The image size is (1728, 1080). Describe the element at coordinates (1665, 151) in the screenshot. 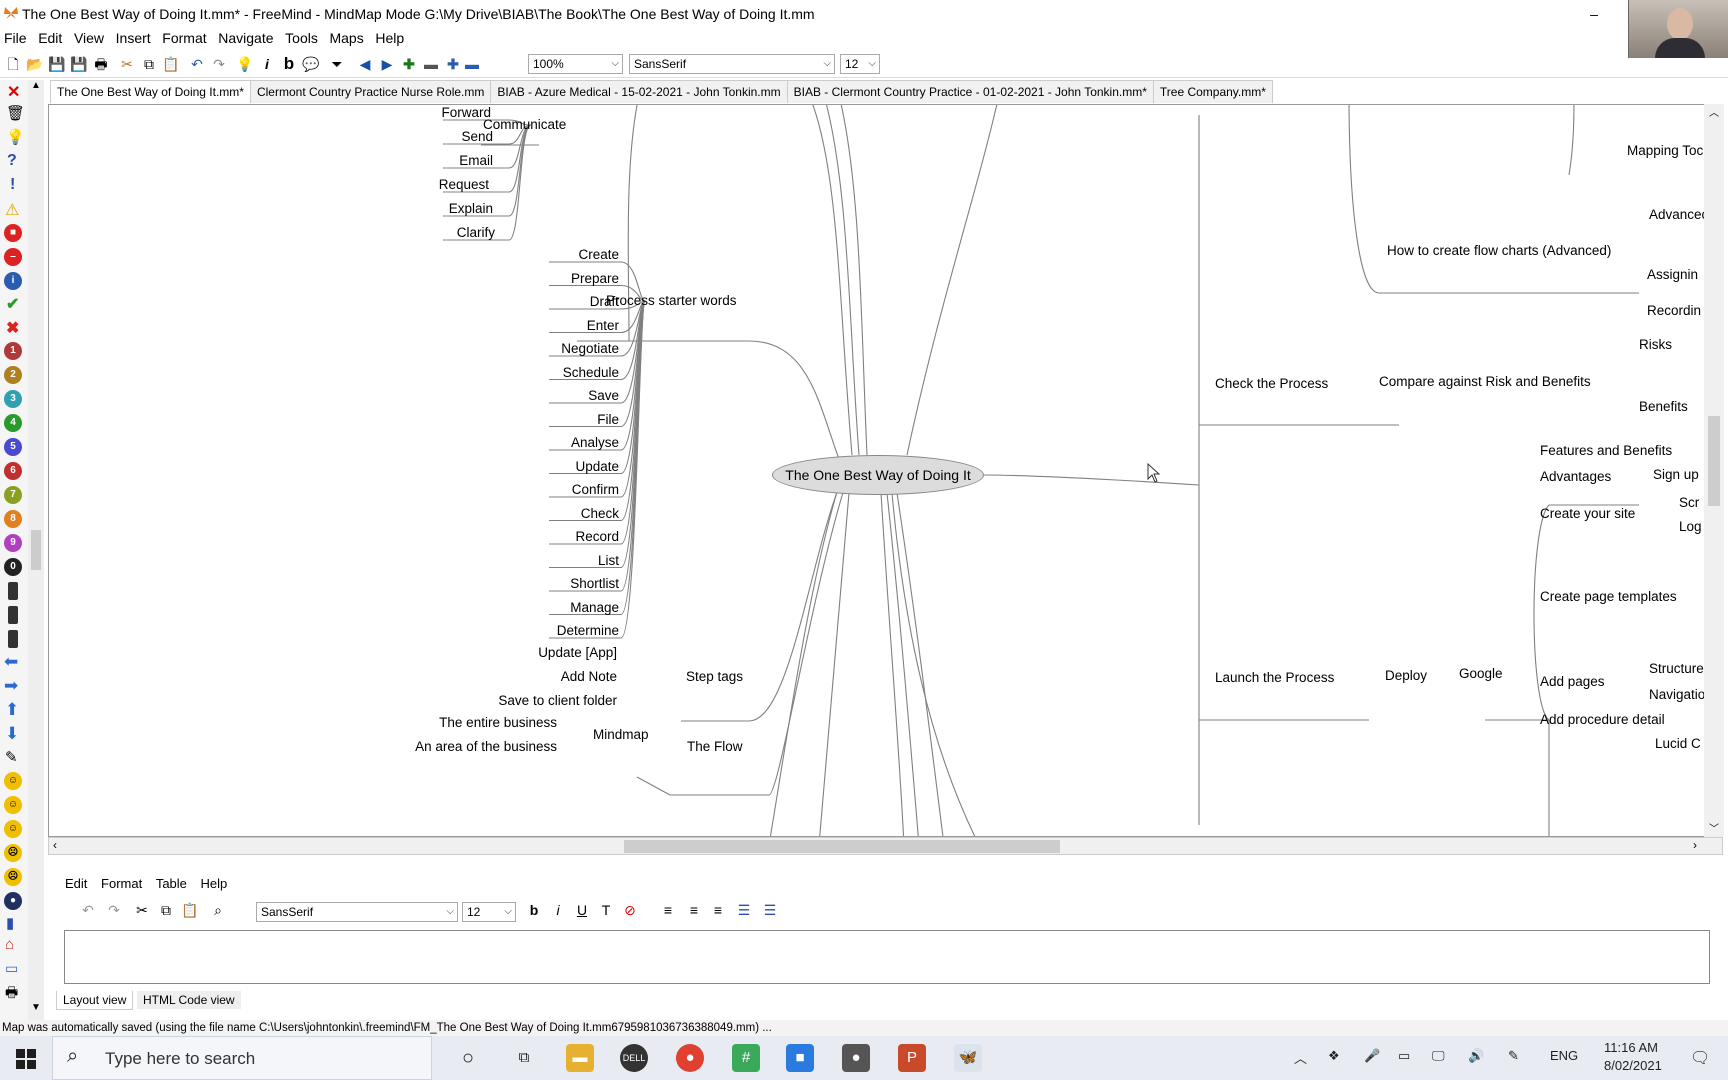

I see `node-mapping-tools: Mapping Toc` at that location.